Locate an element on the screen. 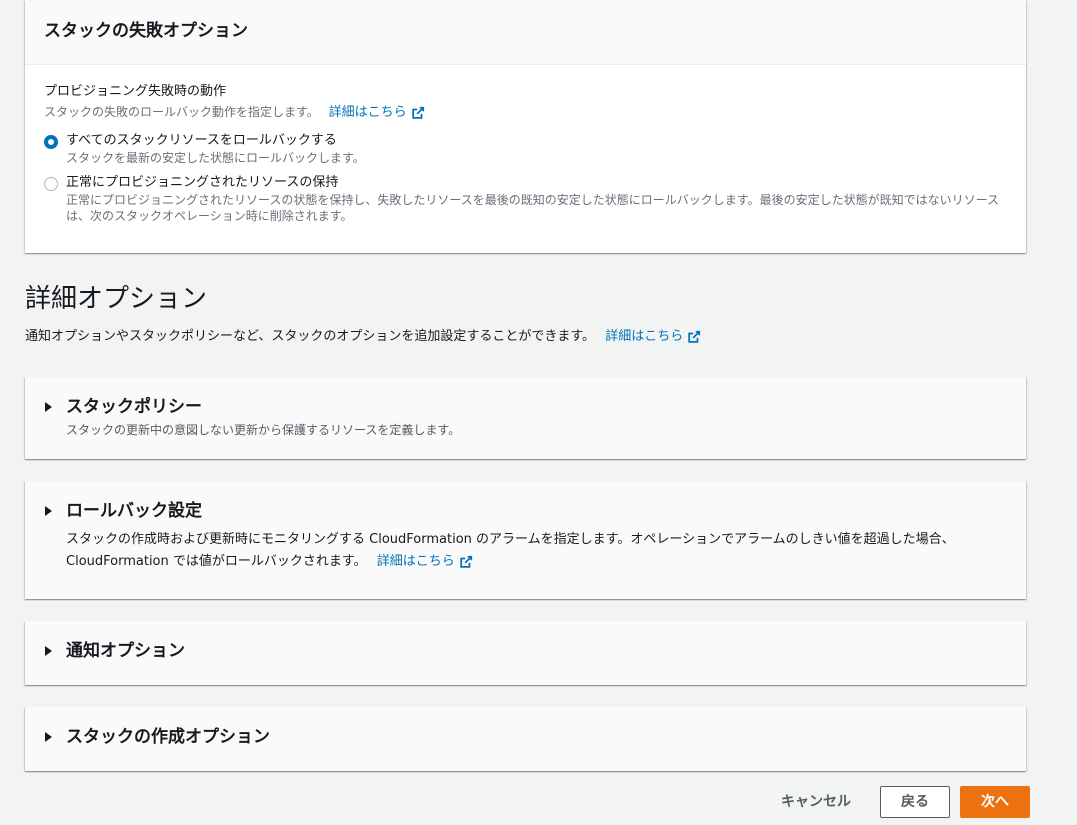  stack-creation-options-section: スタックの作成オプション is located at coordinates (525, 739).